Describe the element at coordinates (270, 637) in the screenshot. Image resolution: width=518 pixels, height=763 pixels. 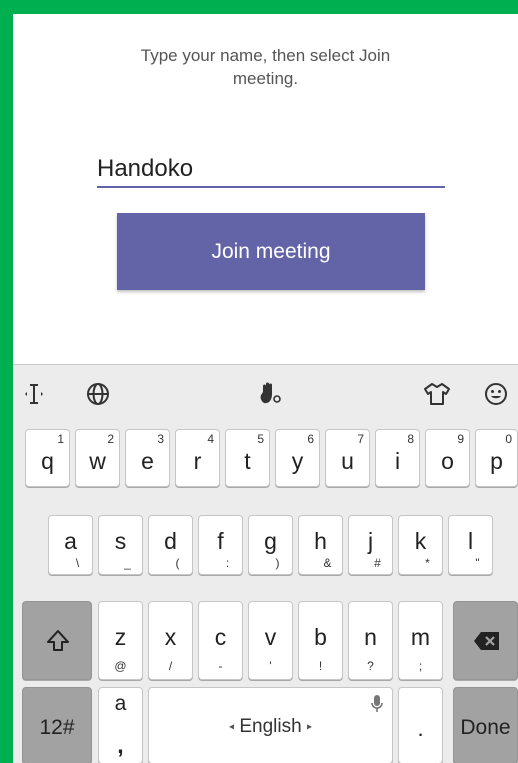
I see `key-label: v` at that location.